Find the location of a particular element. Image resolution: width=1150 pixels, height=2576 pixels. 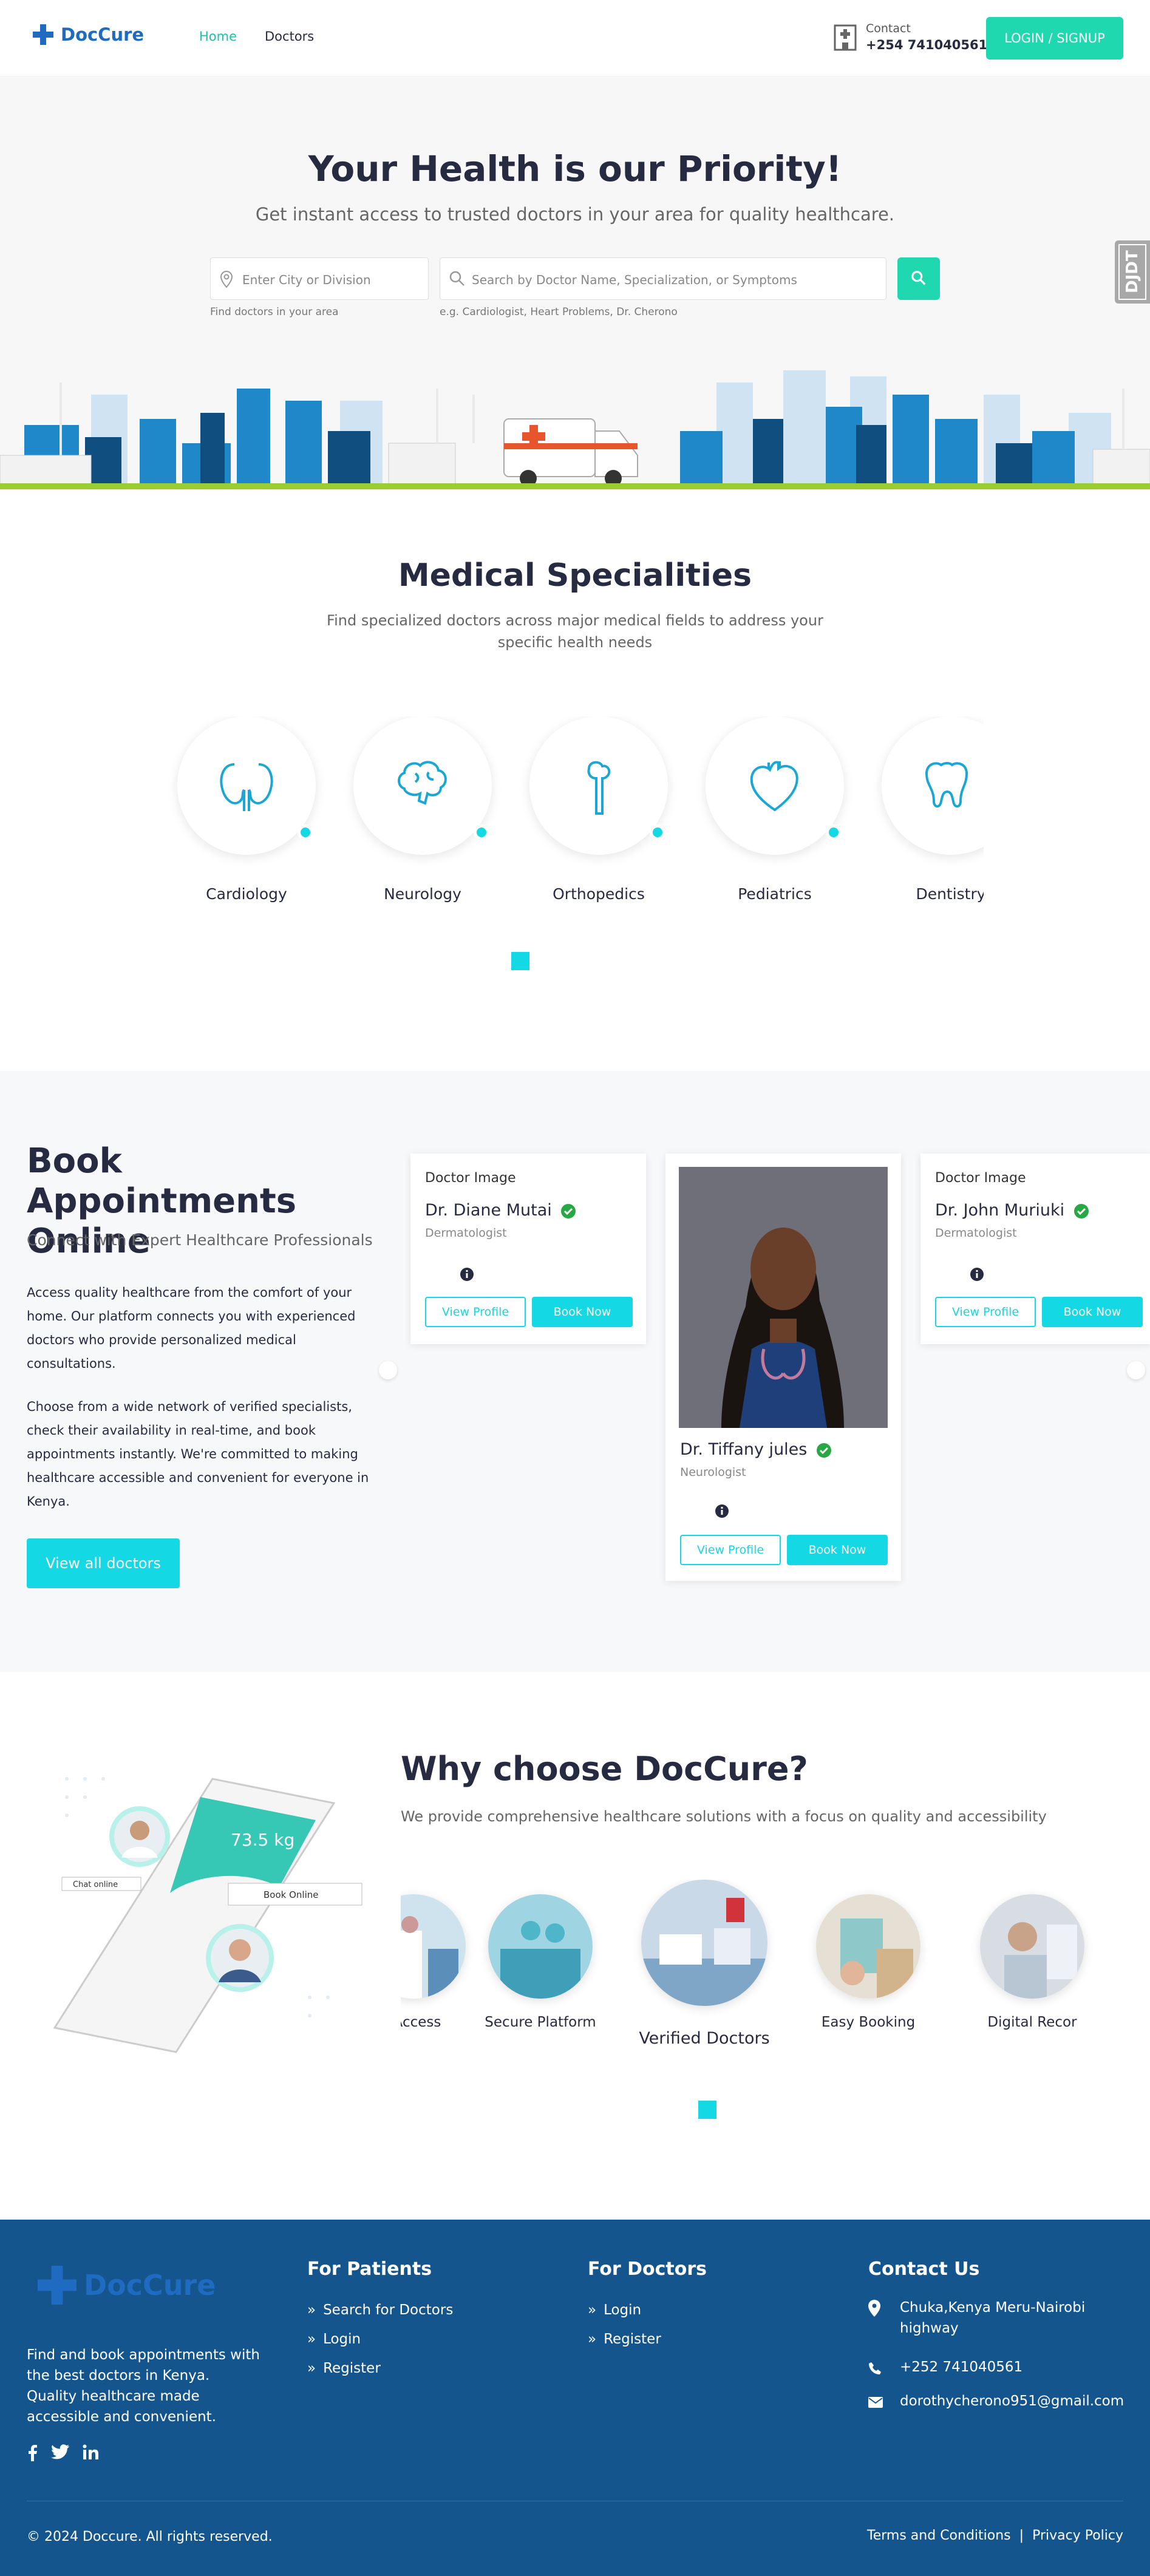

speciality-card-orthopedics: Orthopedics is located at coordinates (599, 813).